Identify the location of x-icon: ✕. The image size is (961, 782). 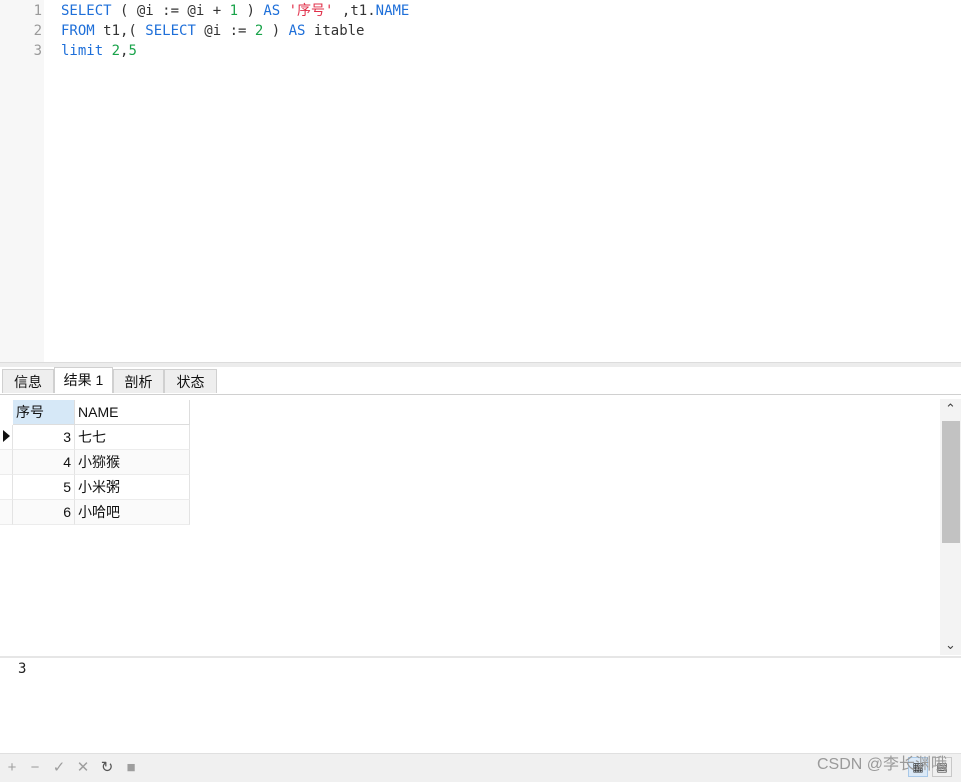
(83, 768).